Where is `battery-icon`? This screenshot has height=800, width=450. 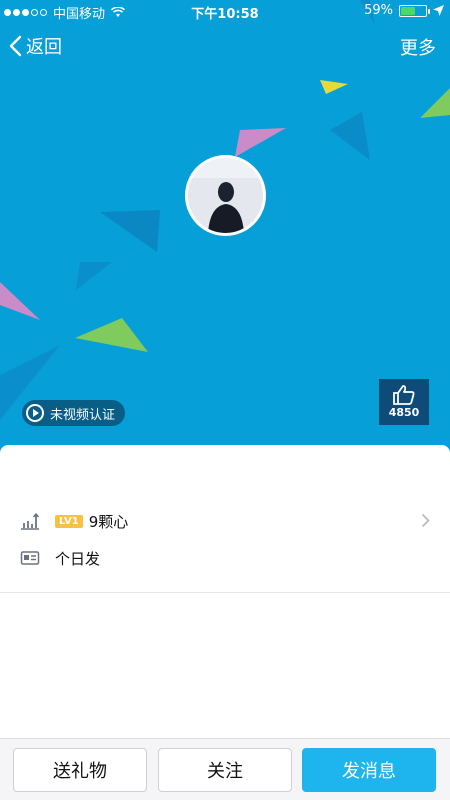
battery-icon is located at coordinates (414, 10).